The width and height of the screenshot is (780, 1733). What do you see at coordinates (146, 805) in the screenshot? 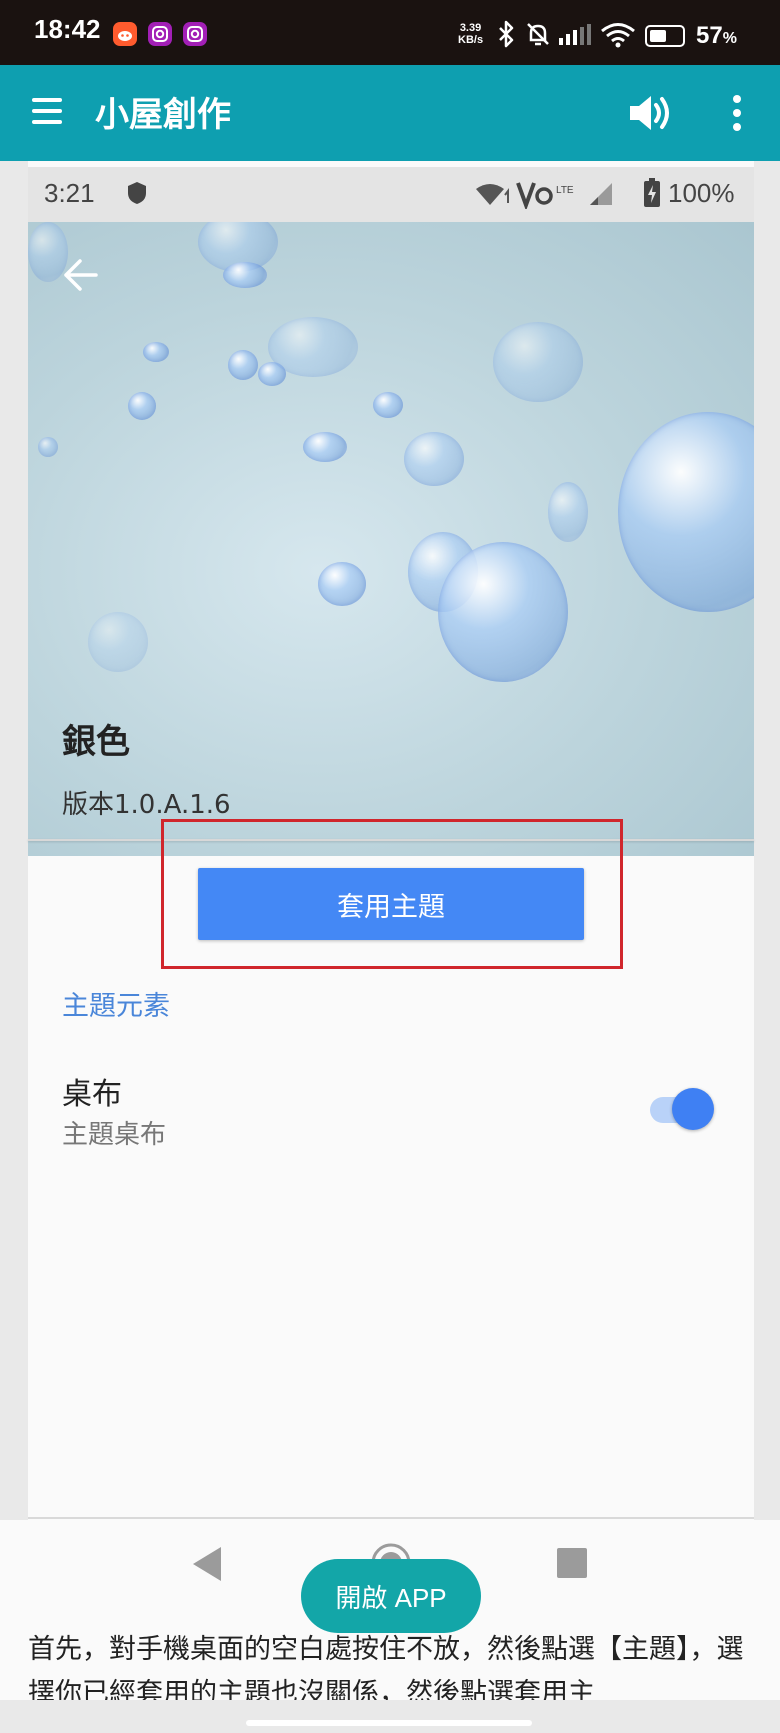
I see `theme-version: 版本1.0.A.1.6` at bounding box center [146, 805].